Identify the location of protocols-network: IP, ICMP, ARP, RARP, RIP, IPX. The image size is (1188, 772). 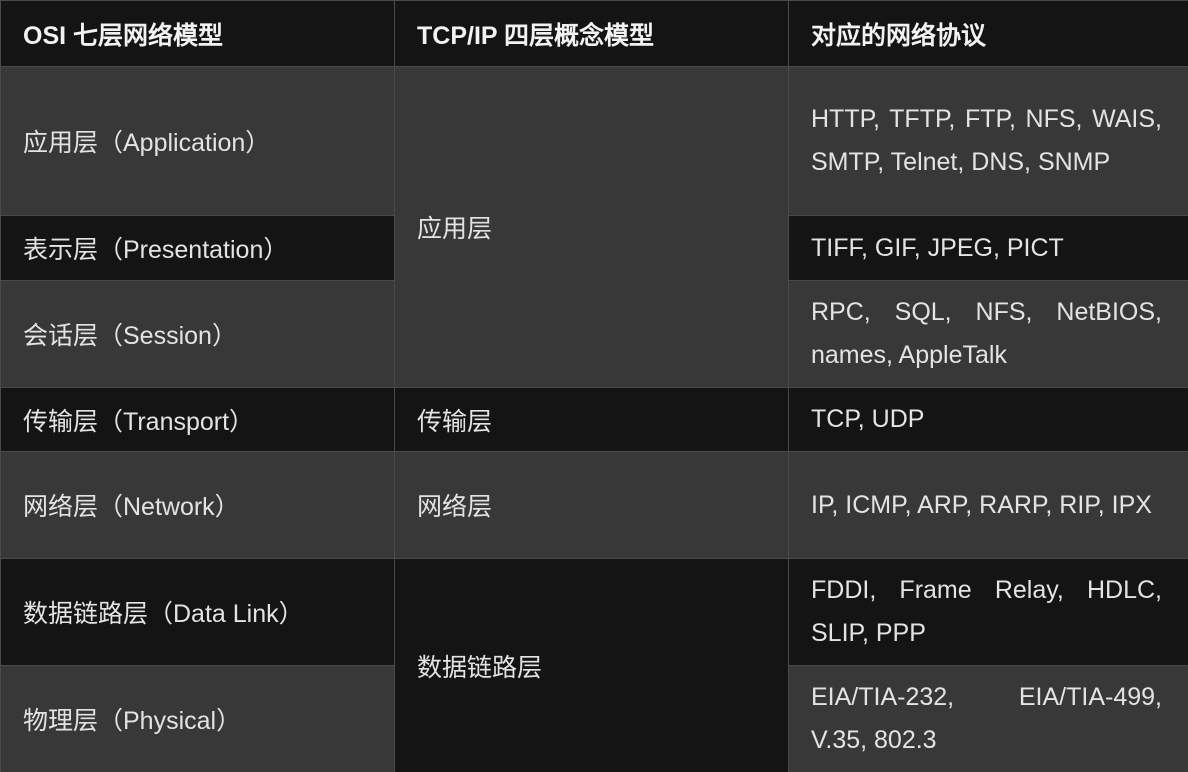
(988, 505).